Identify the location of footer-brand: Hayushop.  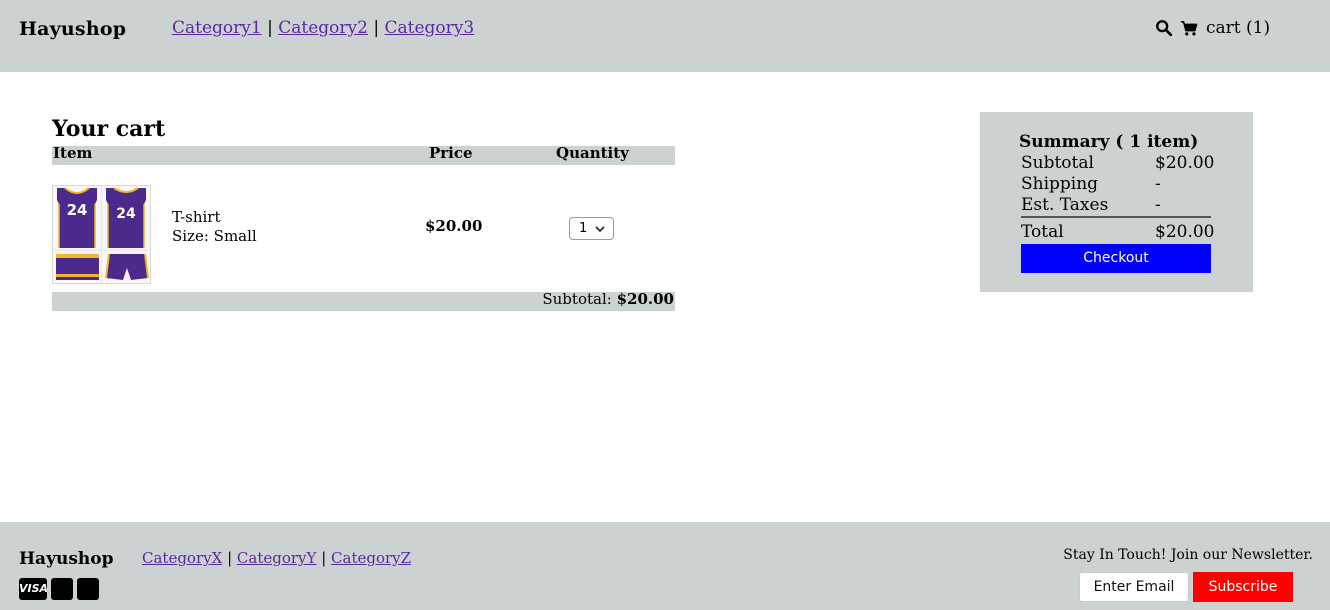
(66, 559).